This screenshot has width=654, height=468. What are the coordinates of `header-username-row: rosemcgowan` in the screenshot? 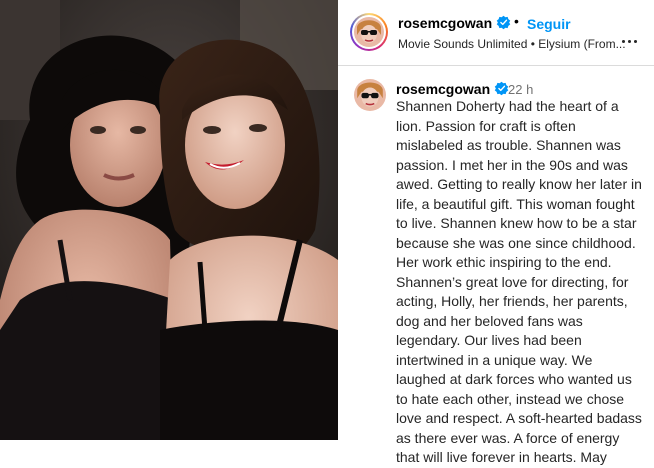 It's located at (454, 23).